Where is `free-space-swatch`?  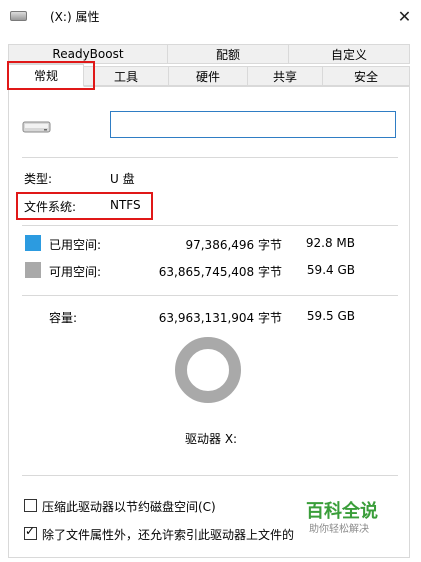 free-space-swatch is located at coordinates (33, 270).